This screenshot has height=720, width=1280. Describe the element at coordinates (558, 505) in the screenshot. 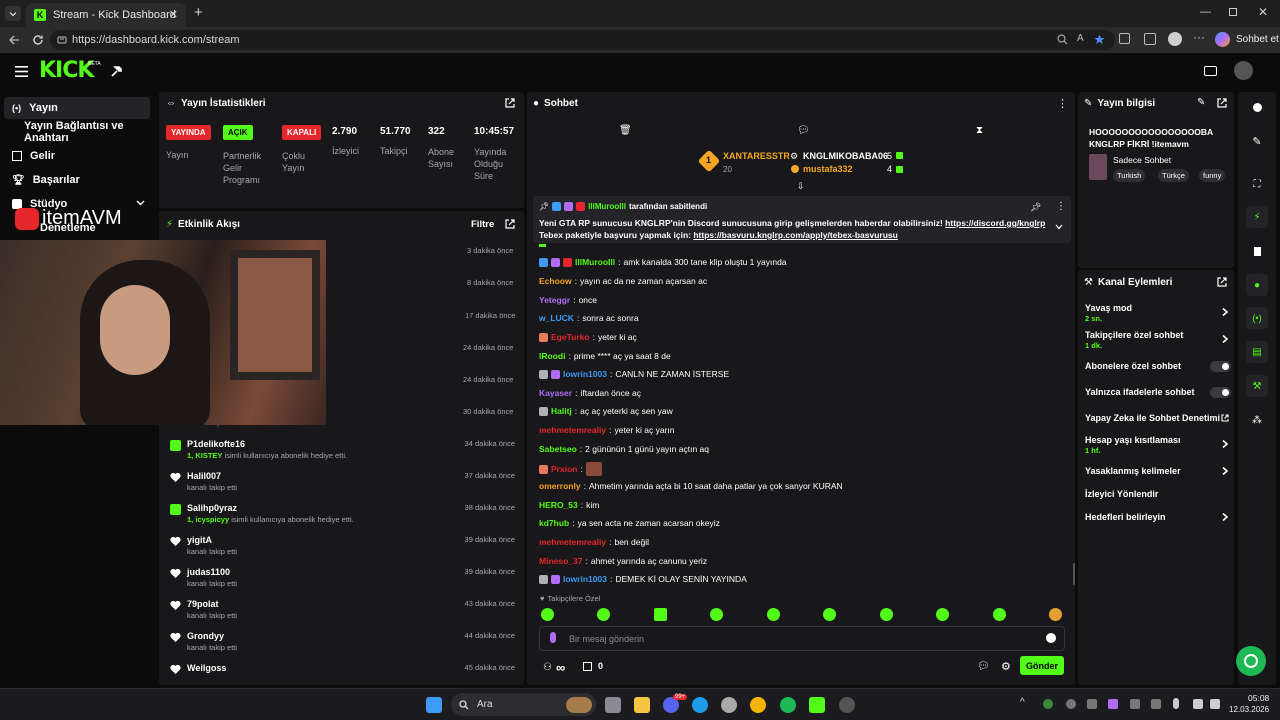

I see `chat-username: HERO_53` at that location.